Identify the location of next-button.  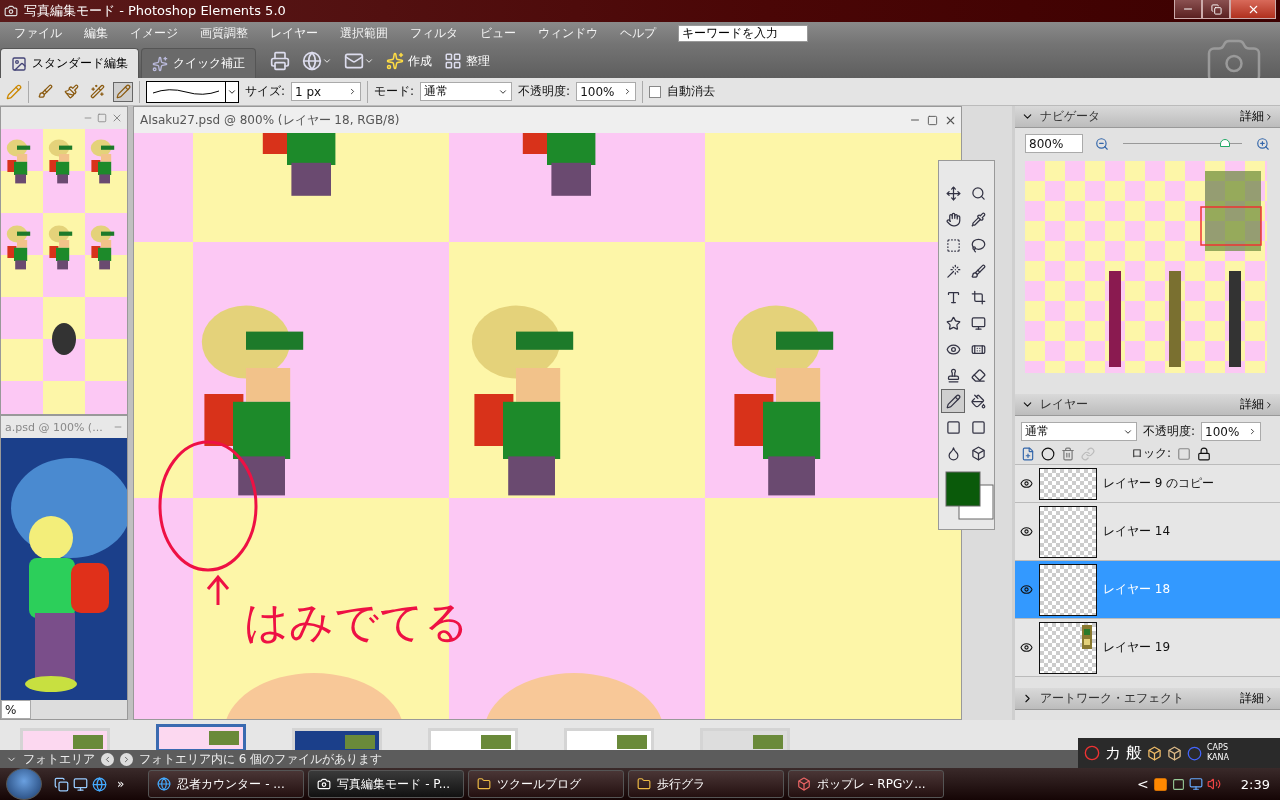
(126, 759).